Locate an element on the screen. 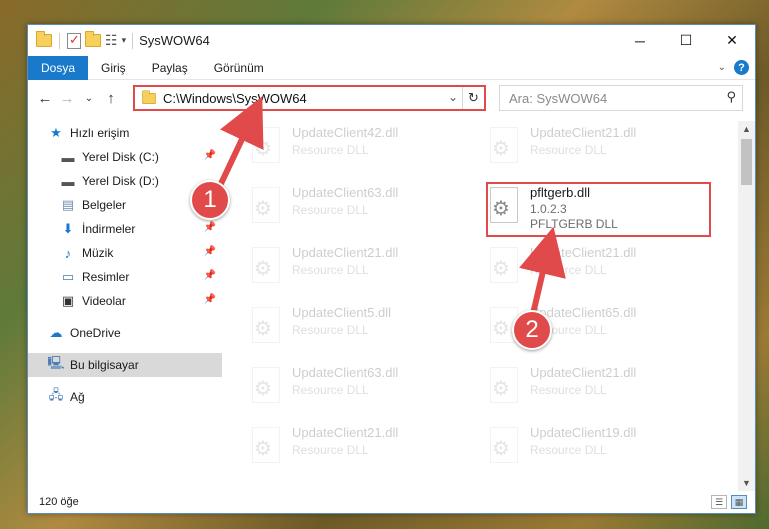 This screenshot has width=769, height=529. title-divider is located at coordinates (133, 40).